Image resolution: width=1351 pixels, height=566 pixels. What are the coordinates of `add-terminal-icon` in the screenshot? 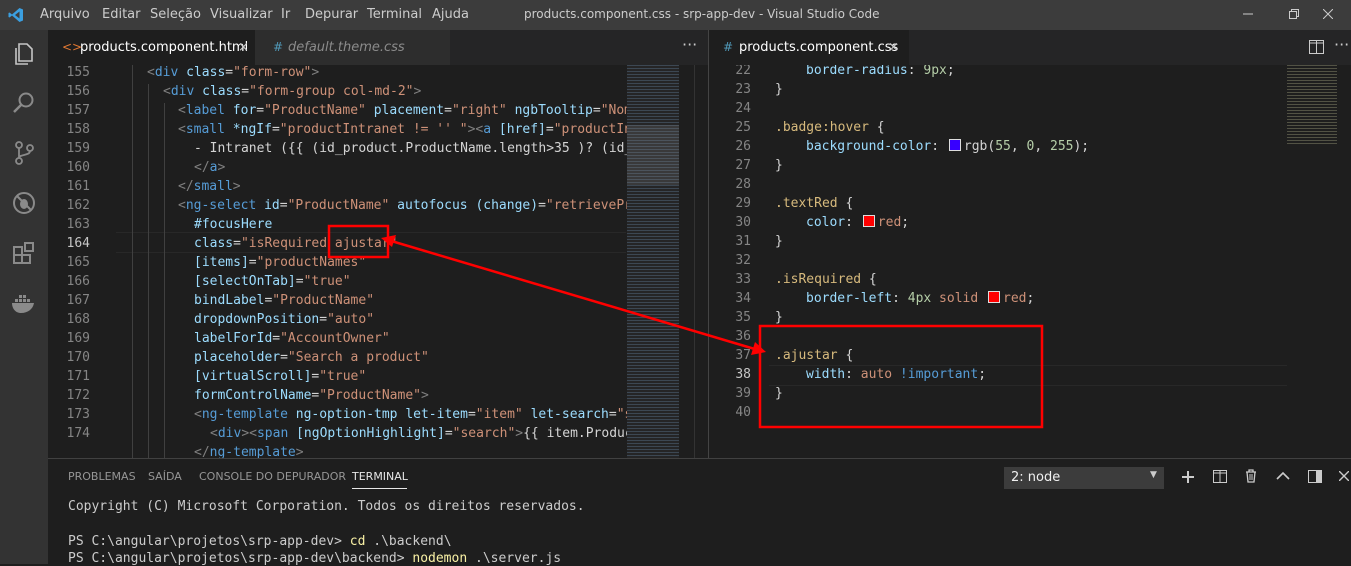 It's located at (1188, 477).